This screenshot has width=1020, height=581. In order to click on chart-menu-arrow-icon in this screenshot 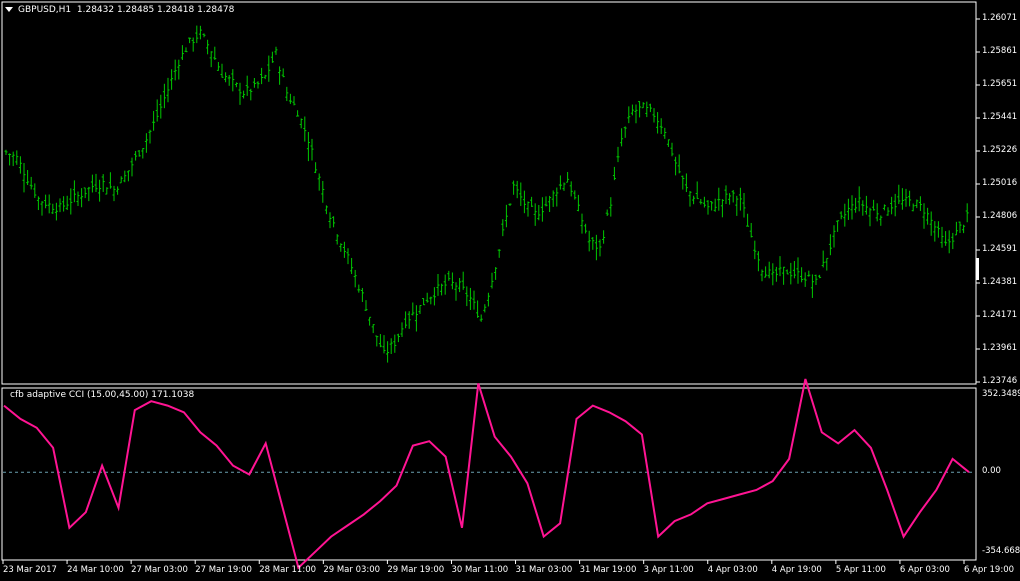, I will do `click(9, 9)`.